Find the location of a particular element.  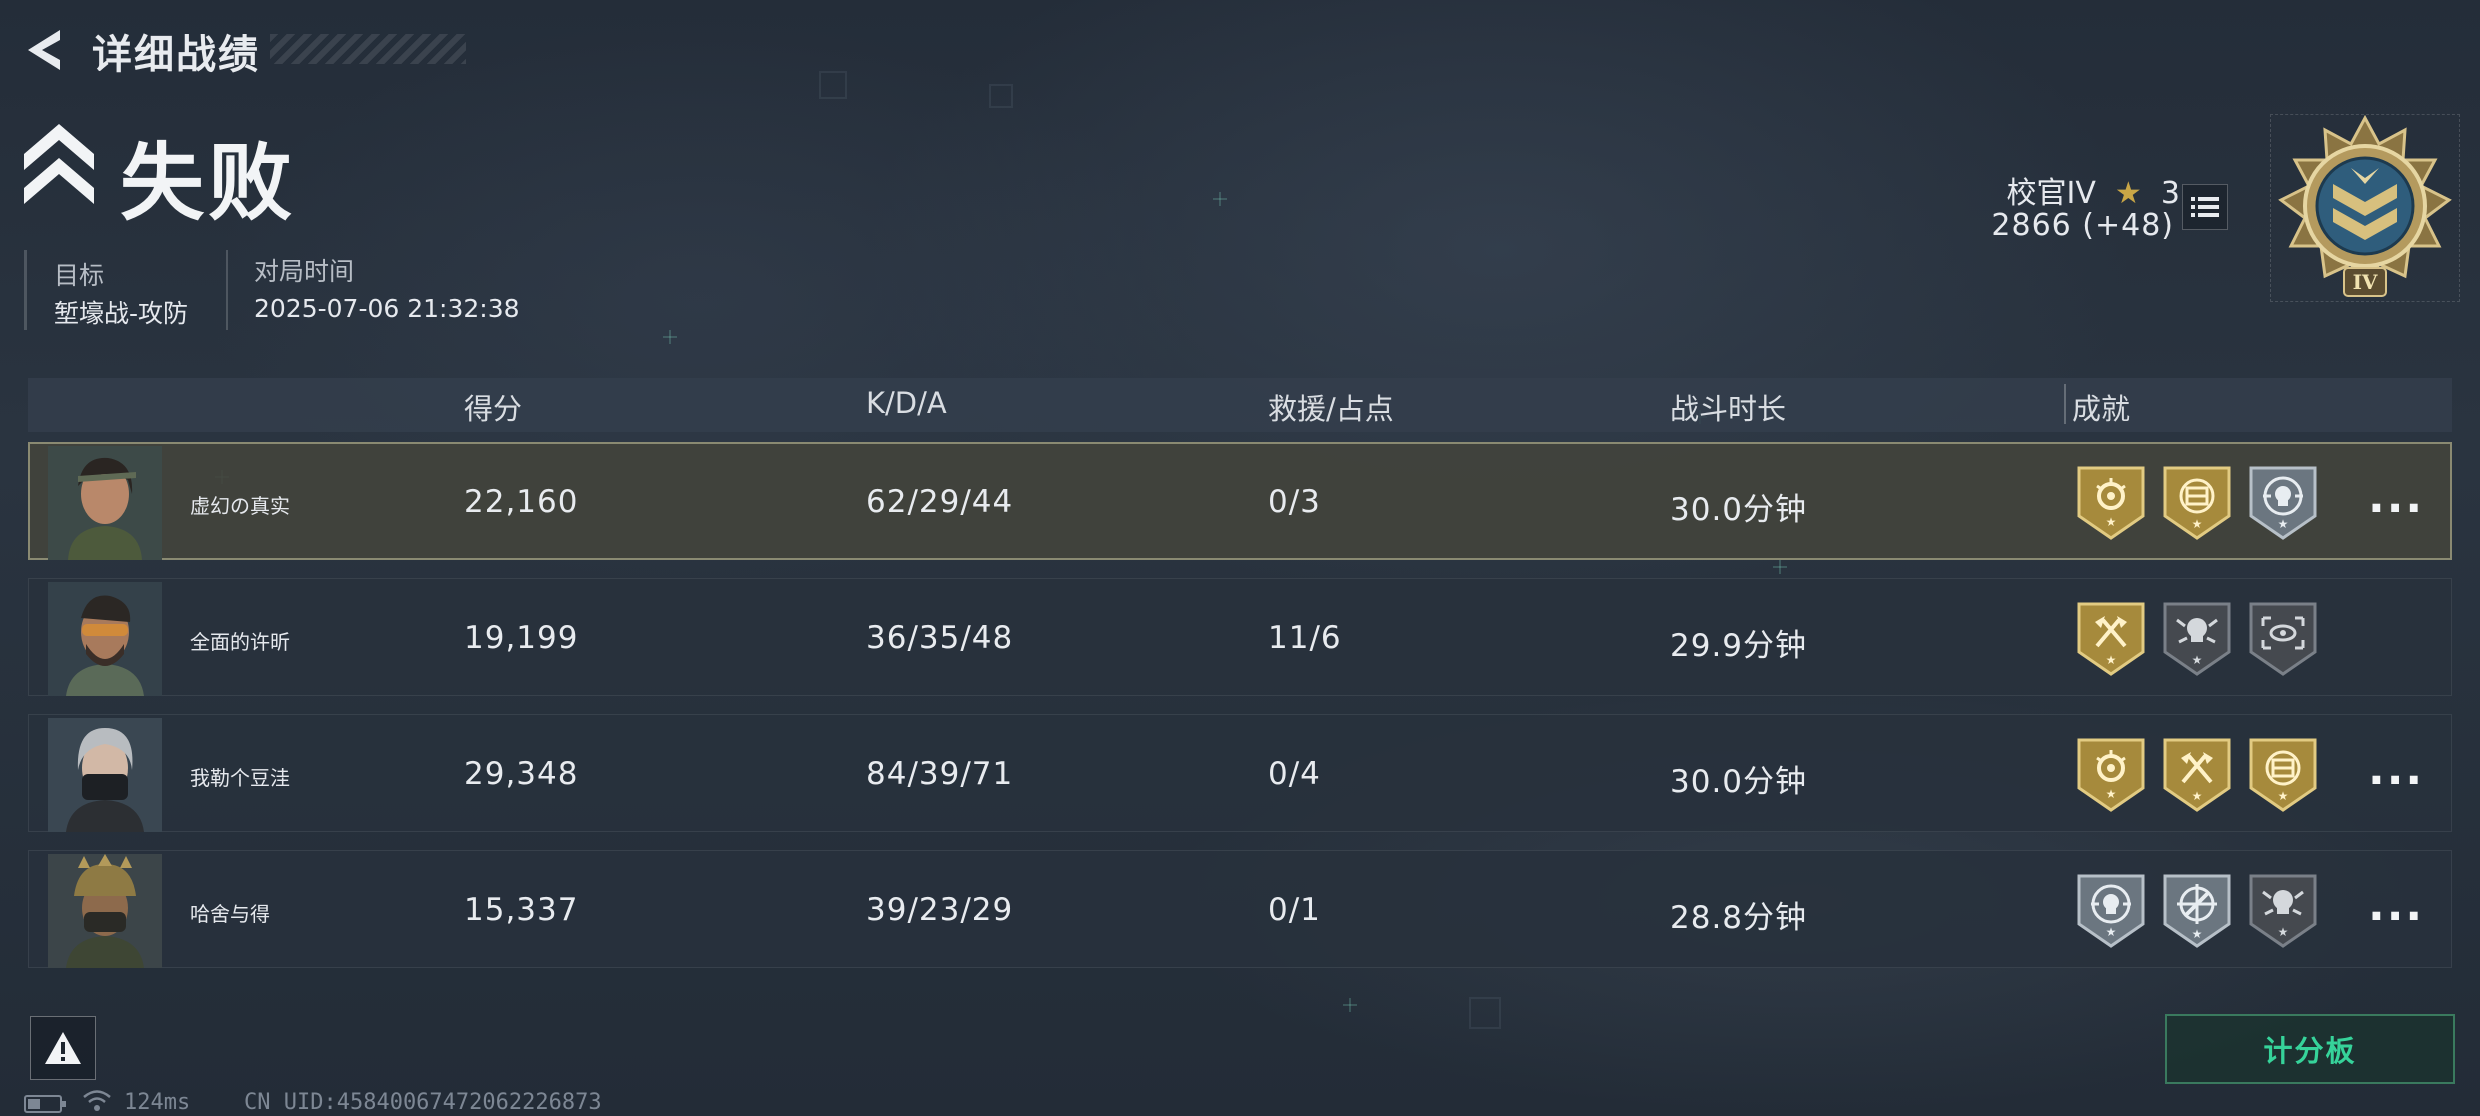

header-score: 得分 is located at coordinates (493, 409).